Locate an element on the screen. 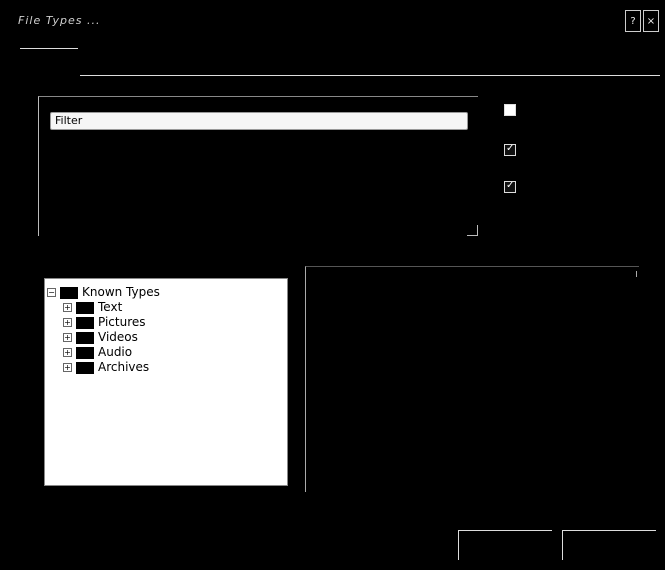 This screenshot has width=665, height=570. title-bar: File Types ... ? × is located at coordinates (332, 24).